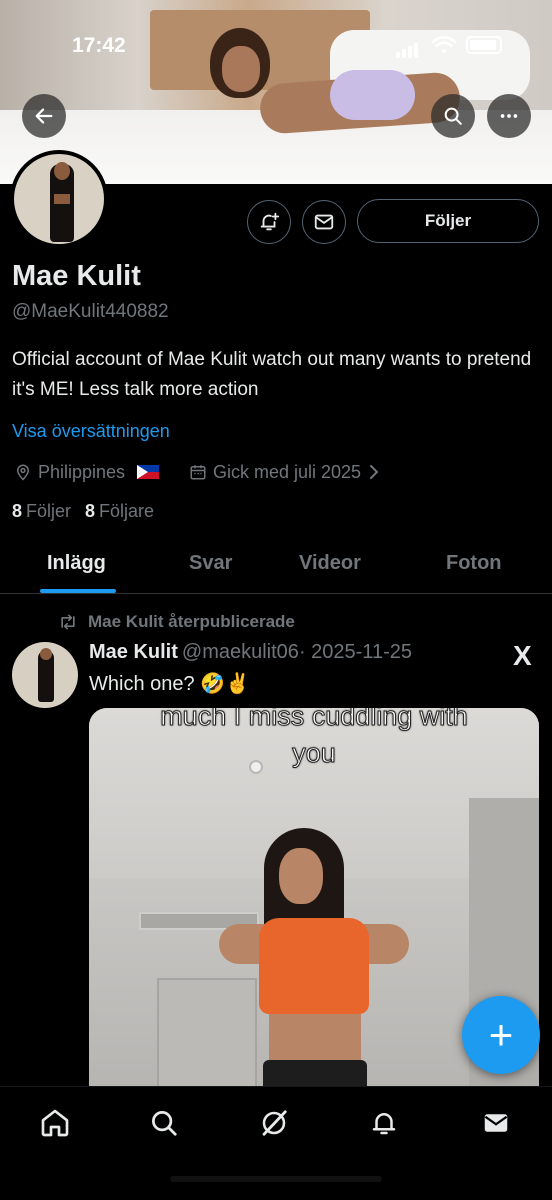  I want to click on repost-icon, so click(68, 622).